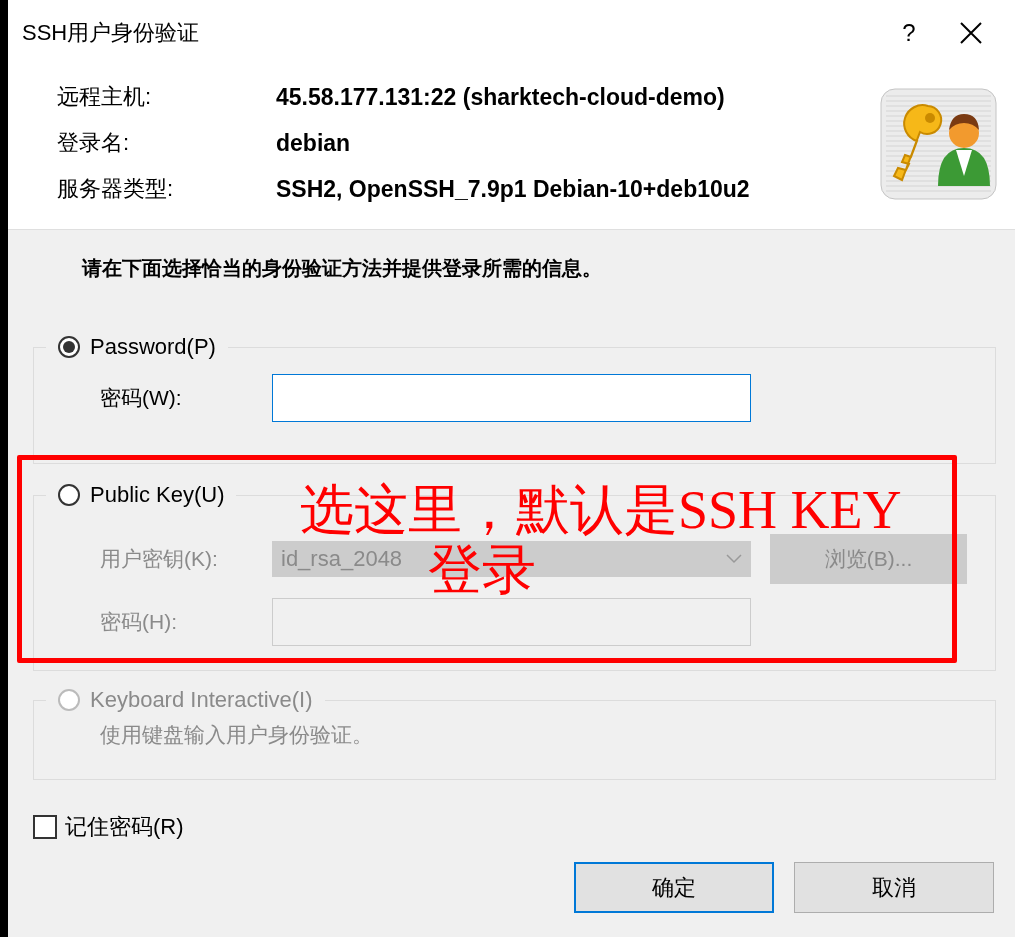  What do you see at coordinates (501, 97) in the screenshot?
I see `info-value: 45.58.177.131:22 (sharktech-cloud-demo)` at bounding box center [501, 97].